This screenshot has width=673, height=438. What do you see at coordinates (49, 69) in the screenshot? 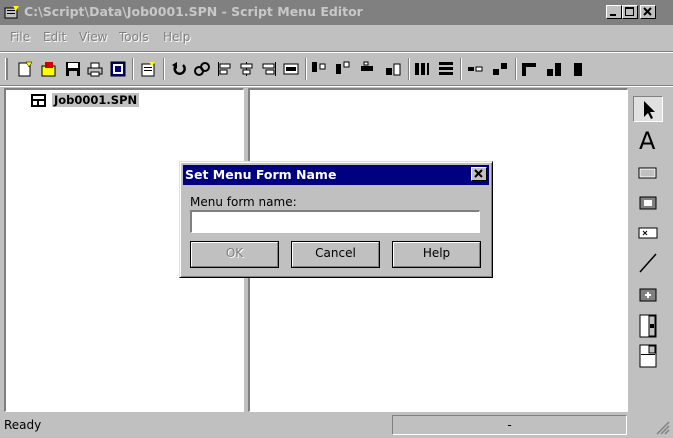
I see `open-icon` at bounding box center [49, 69].